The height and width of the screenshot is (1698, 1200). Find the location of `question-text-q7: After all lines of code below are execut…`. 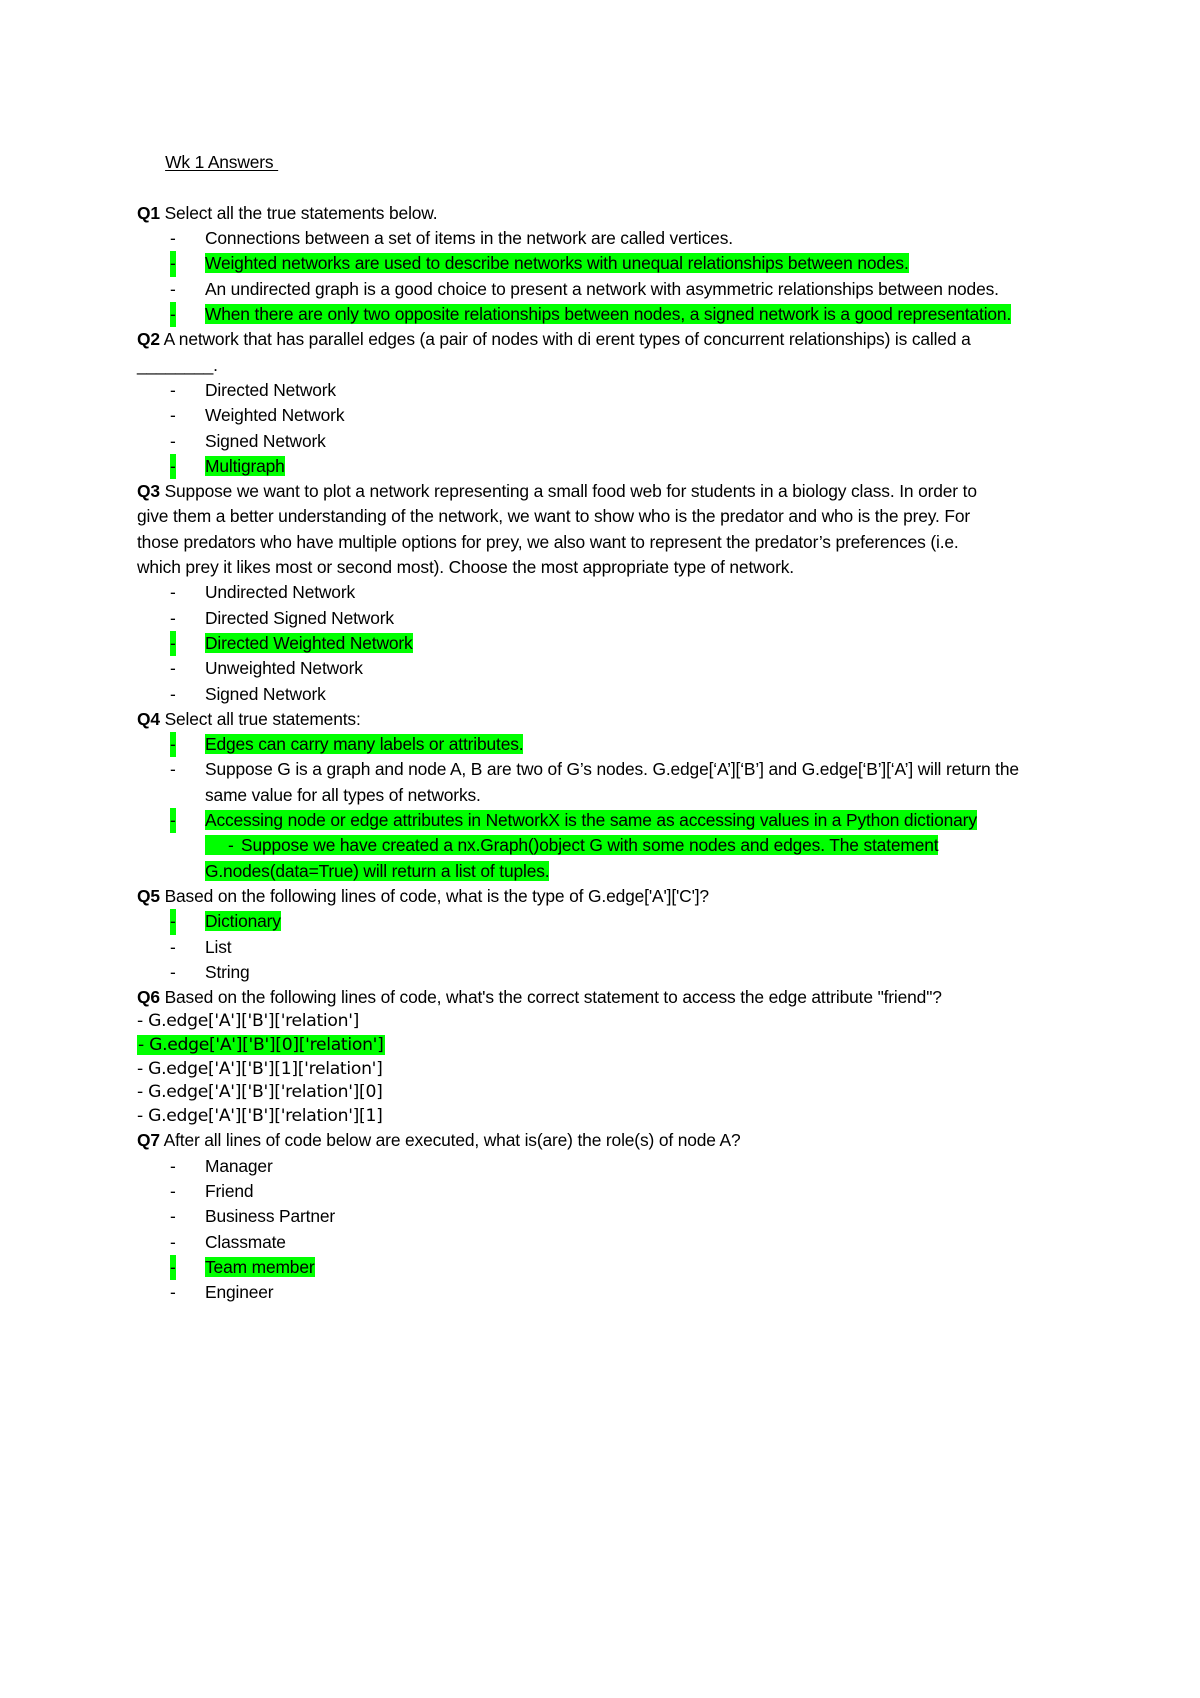

question-text-q7: After all lines of code below are execut… is located at coordinates (450, 1140).